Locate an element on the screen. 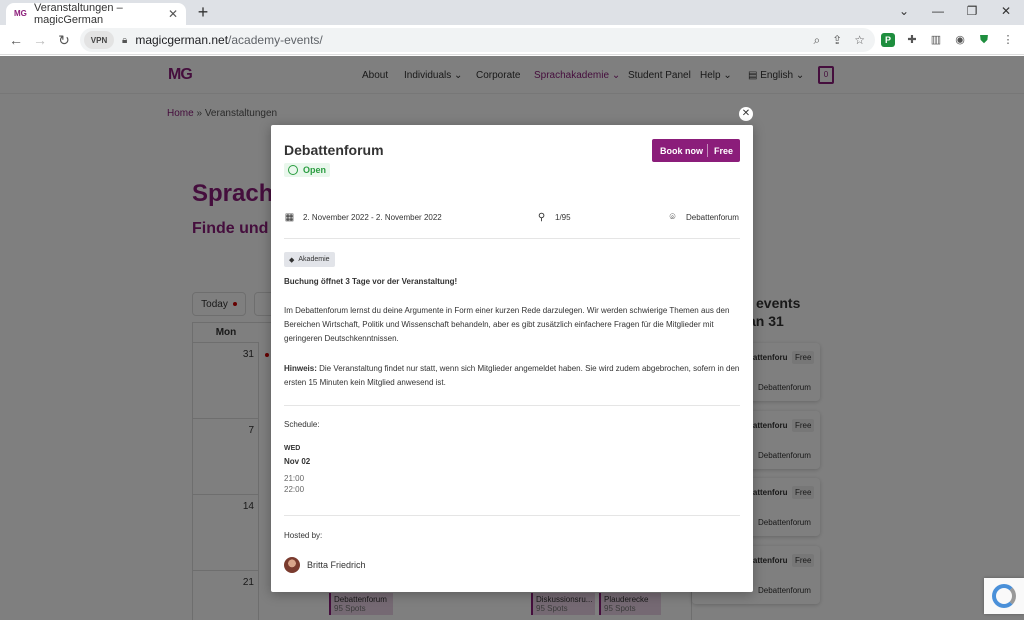 The height and width of the screenshot is (620, 1024). schedule-weekday: WED is located at coordinates (292, 448).